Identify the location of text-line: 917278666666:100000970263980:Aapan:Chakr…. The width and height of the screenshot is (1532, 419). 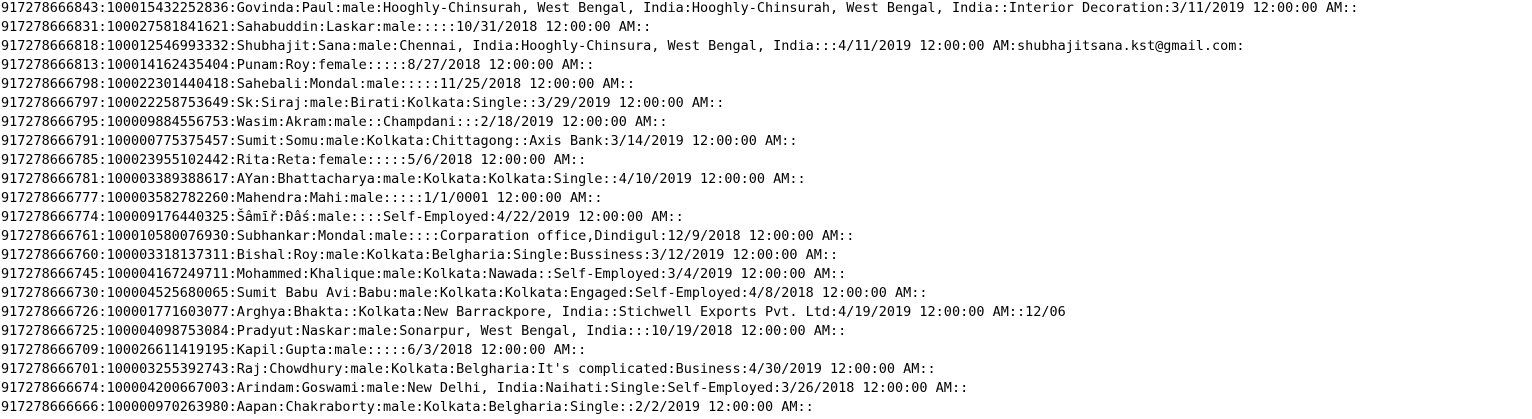
(407, 407).